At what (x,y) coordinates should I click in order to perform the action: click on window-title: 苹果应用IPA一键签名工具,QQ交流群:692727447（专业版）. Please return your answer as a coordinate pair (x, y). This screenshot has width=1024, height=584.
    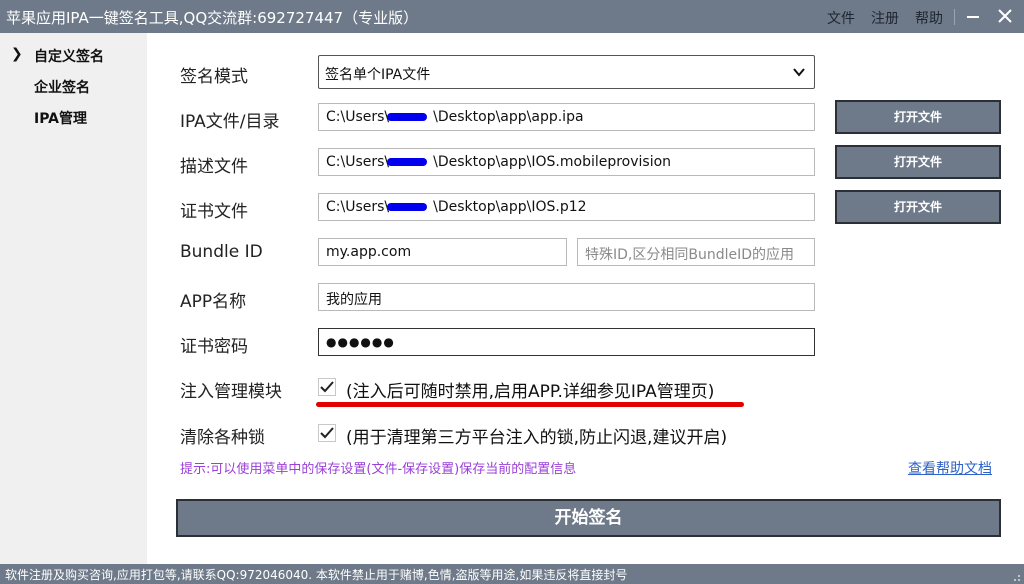
    Looking at the image, I should click on (212, 18).